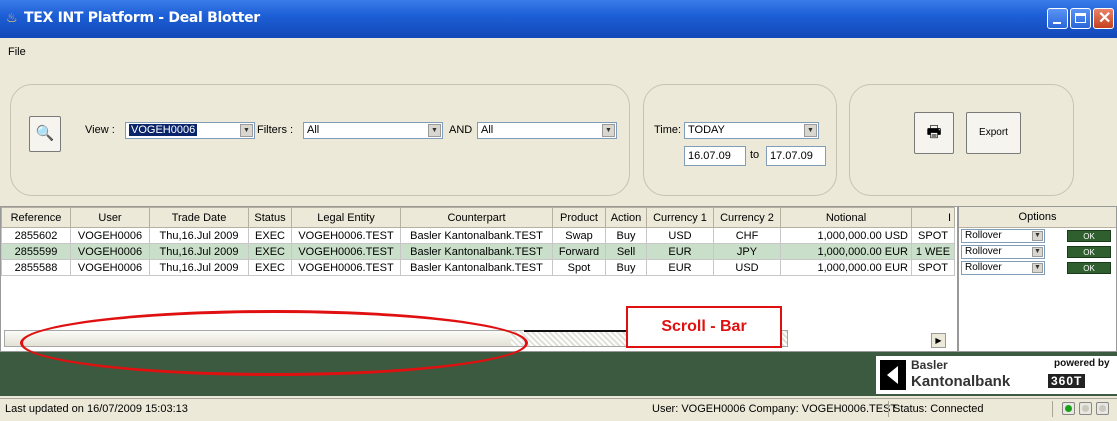  I want to click on column-header: Currency 2, so click(747, 217).